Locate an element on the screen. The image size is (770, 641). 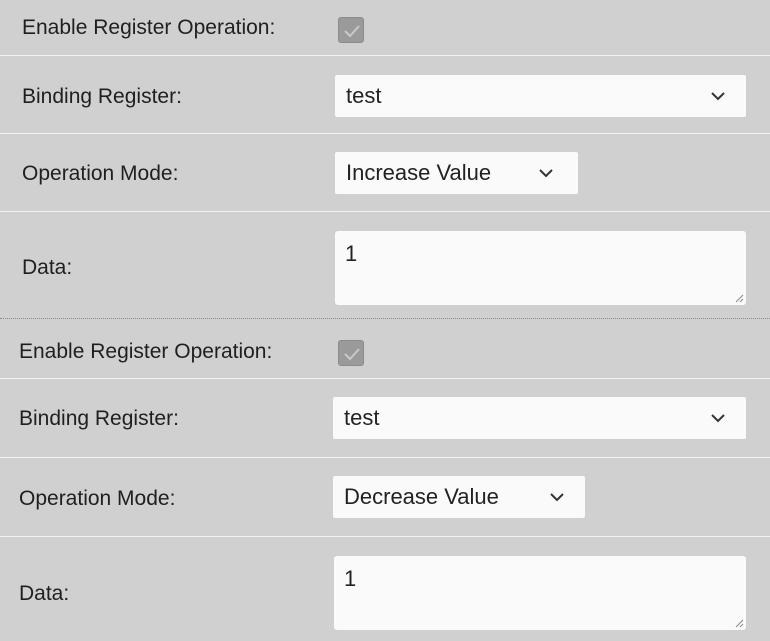
operation-mode-select: Increase Value is located at coordinates (456, 173).